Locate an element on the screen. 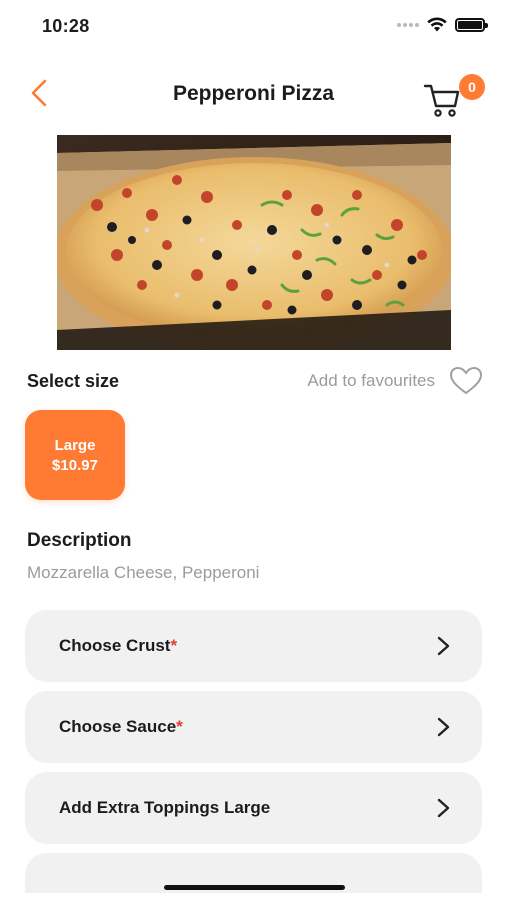  battery-icon is located at coordinates (471, 24).